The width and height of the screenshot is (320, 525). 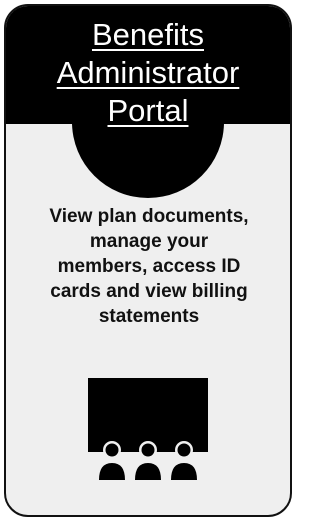 I want to click on presentation-audience-icon, so click(x=148, y=433).